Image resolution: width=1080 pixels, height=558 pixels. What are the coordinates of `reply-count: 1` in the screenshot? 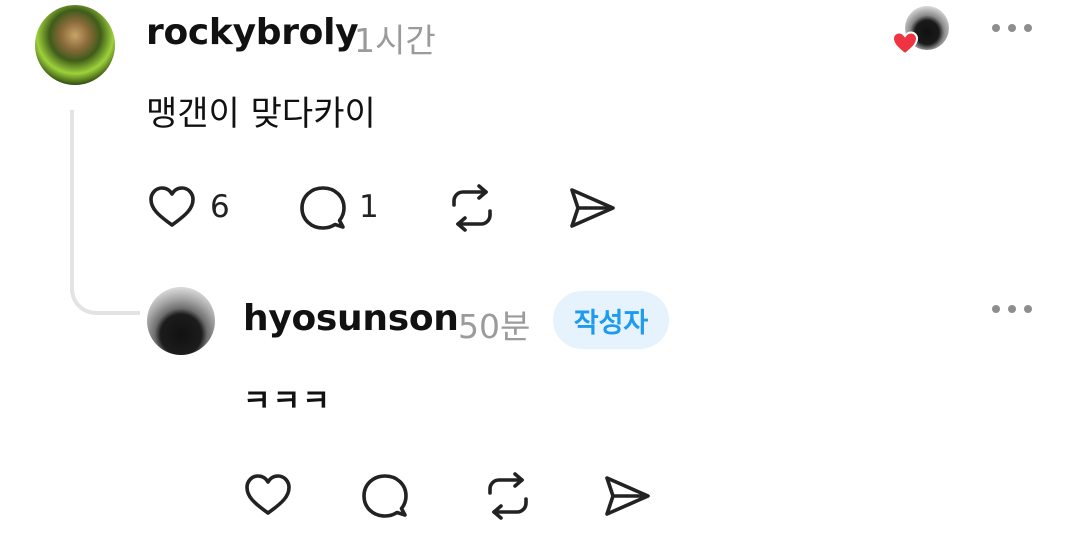 It's located at (369, 207).